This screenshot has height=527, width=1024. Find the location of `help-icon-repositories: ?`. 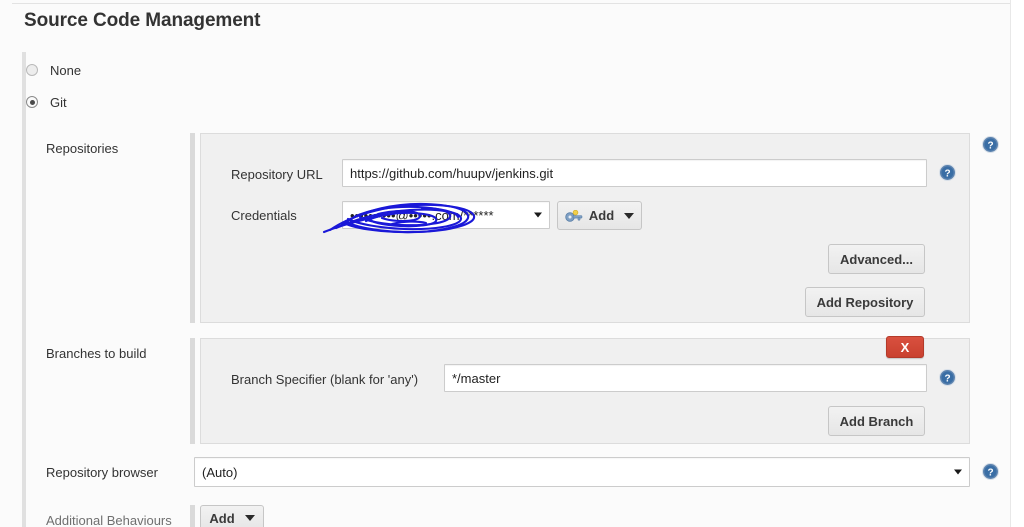

help-icon-repositories: ? is located at coordinates (990, 144).